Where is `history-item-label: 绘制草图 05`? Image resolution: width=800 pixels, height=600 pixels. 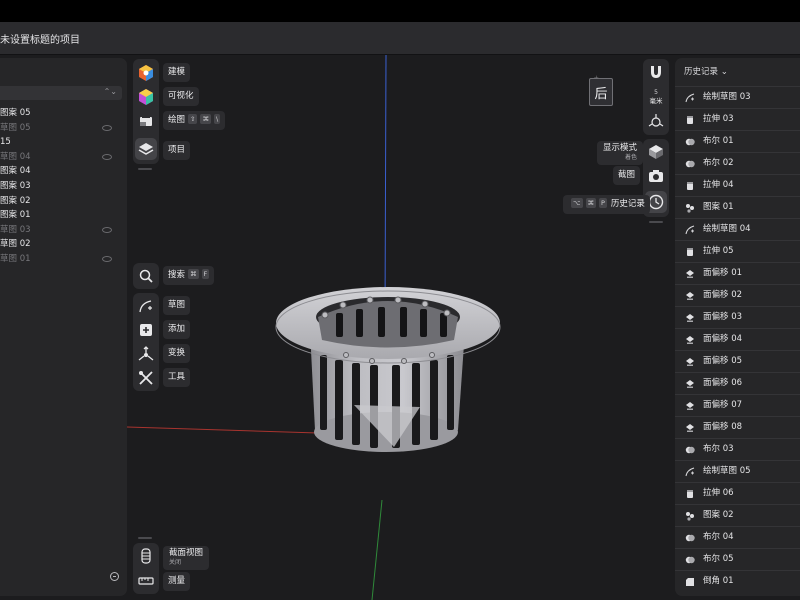 history-item-label: 绘制草图 05 is located at coordinates (727, 471).